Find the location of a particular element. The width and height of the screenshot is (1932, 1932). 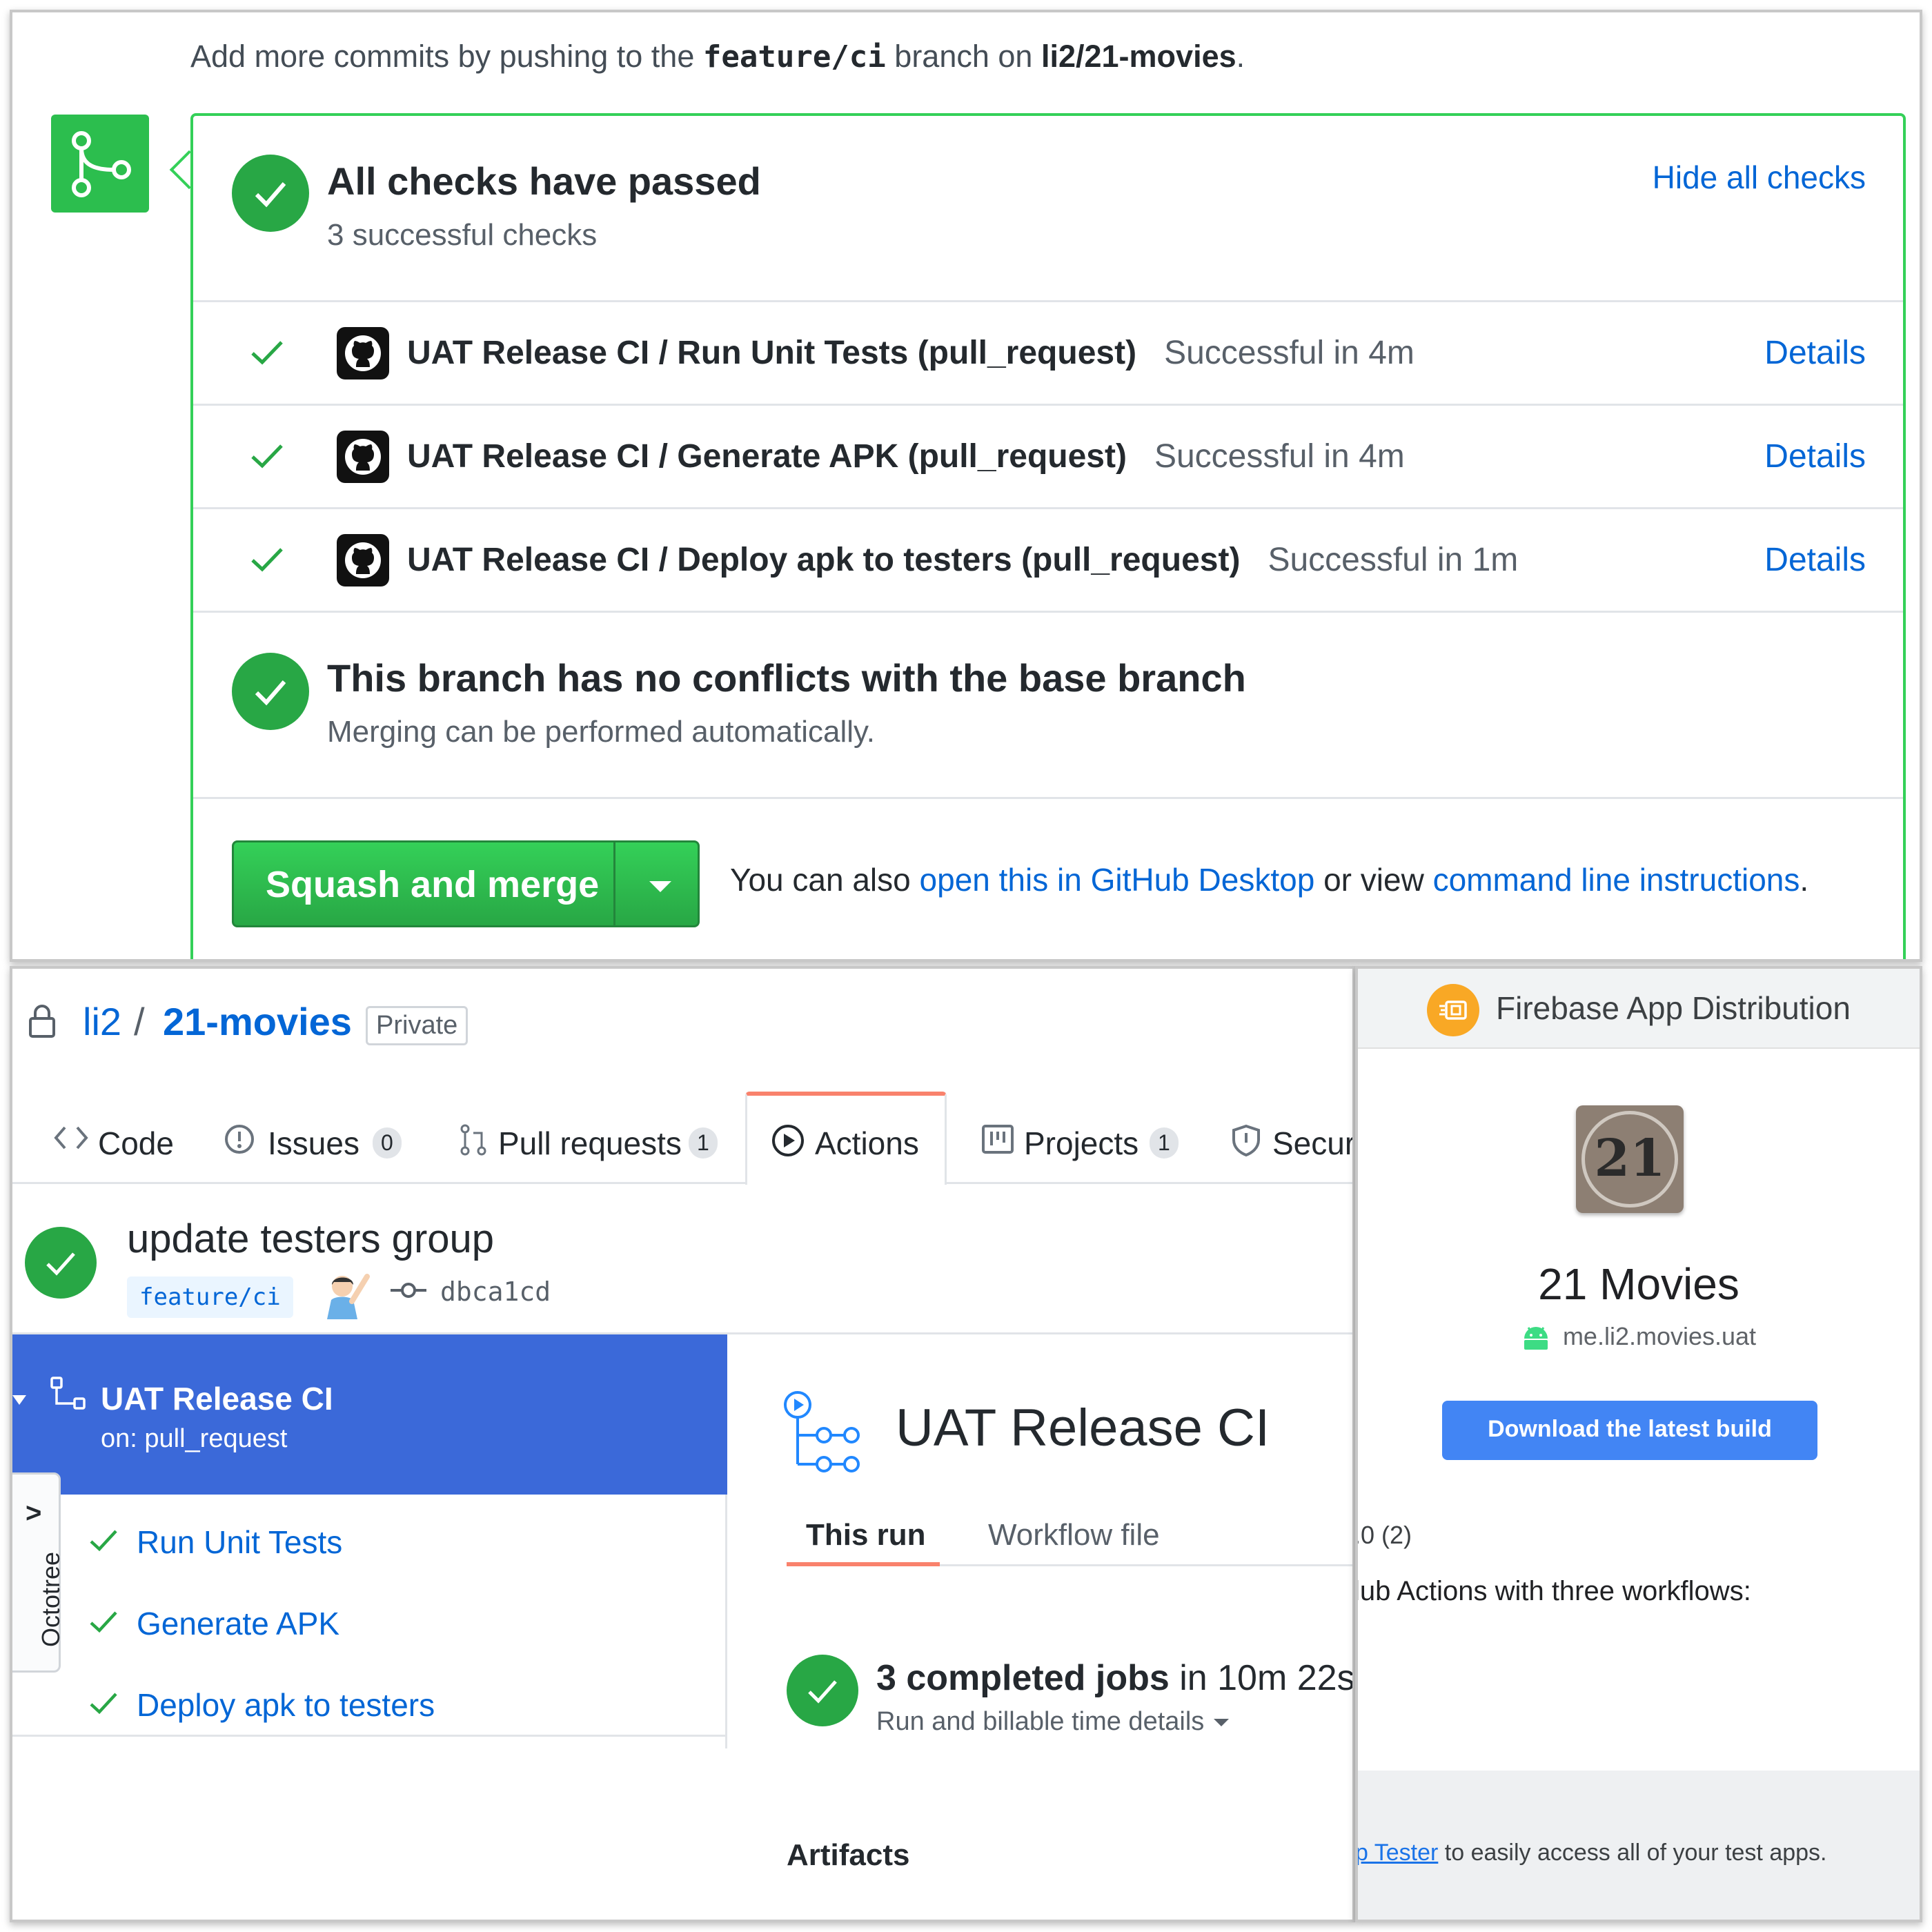

billable-time-toggle: Run and billable time details is located at coordinates (1053, 1722).